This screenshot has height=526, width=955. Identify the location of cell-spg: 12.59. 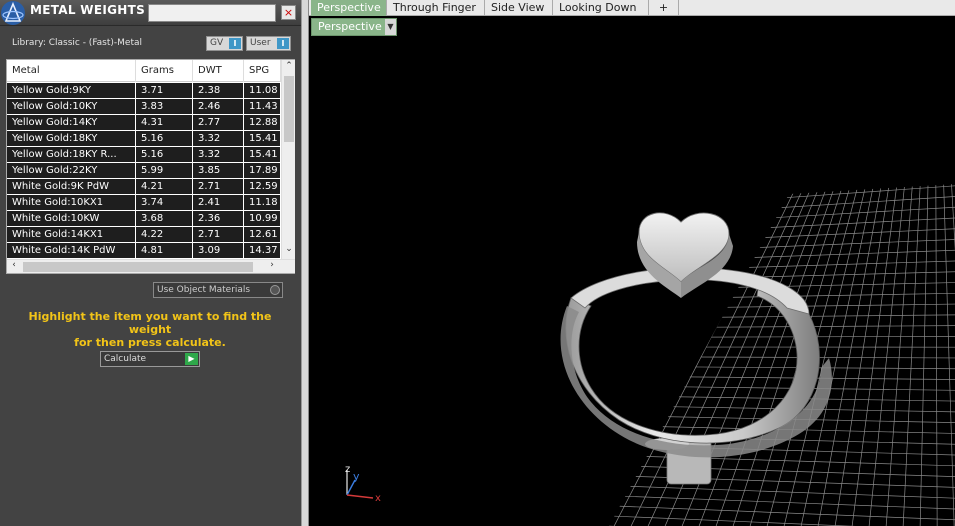
(262, 187).